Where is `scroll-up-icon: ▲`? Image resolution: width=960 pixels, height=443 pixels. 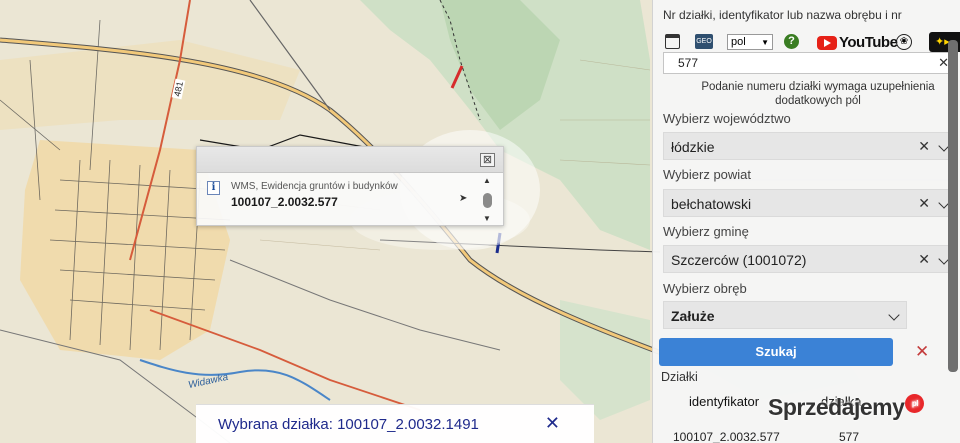
scroll-up-icon: ▲ is located at coordinates (487, 181).